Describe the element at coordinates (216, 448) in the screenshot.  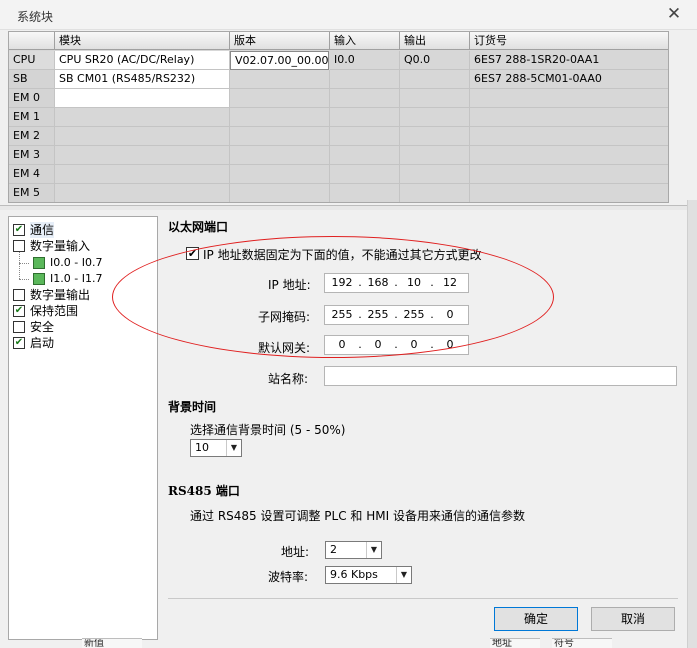
I see `background-time-select: 10 ▼` at that location.